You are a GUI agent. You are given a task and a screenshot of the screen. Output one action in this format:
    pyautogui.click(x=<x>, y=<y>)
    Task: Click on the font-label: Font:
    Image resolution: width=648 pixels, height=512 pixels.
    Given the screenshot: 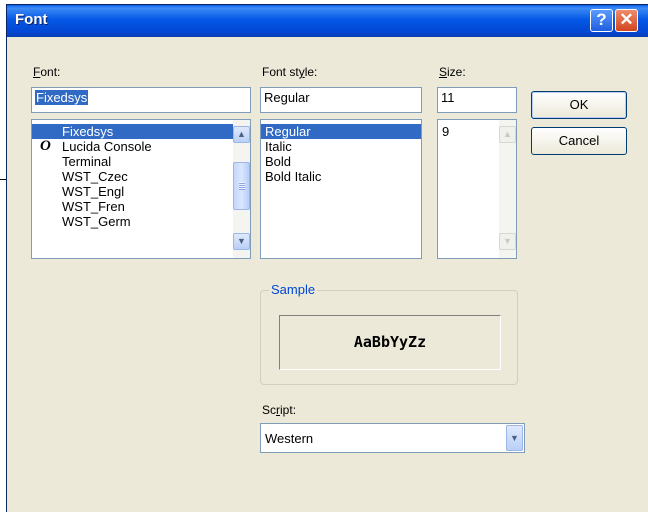 What is the action you would take?
    pyautogui.click(x=47, y=72)
    